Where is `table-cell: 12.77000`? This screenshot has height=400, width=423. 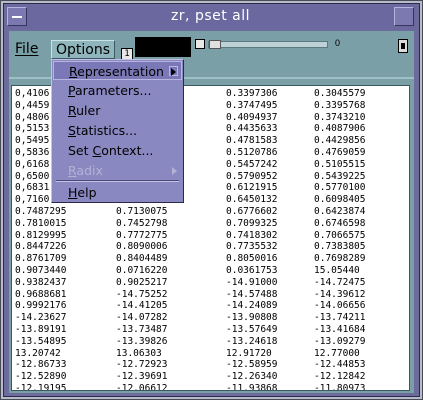
table-cell: 12.77000 is located at coordinates (337, 353).